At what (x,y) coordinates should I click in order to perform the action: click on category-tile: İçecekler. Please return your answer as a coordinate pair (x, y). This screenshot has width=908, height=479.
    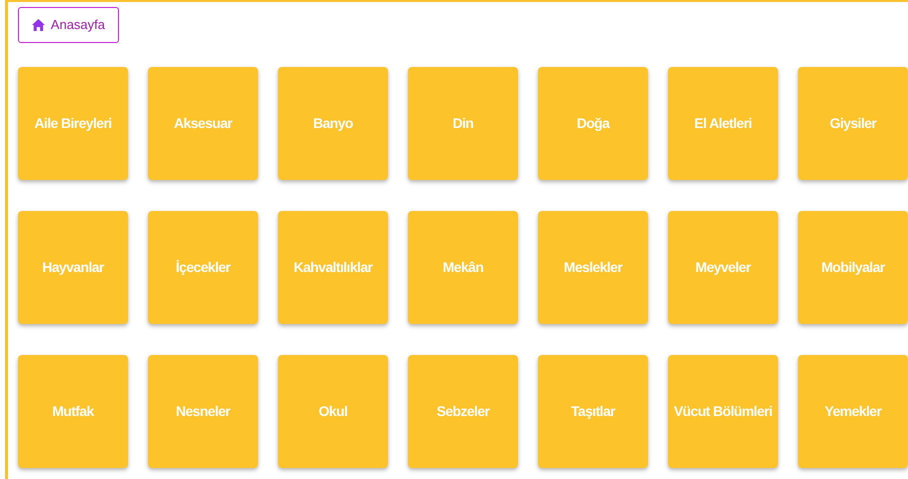
    Looking at the image, I should click on (203, 267).